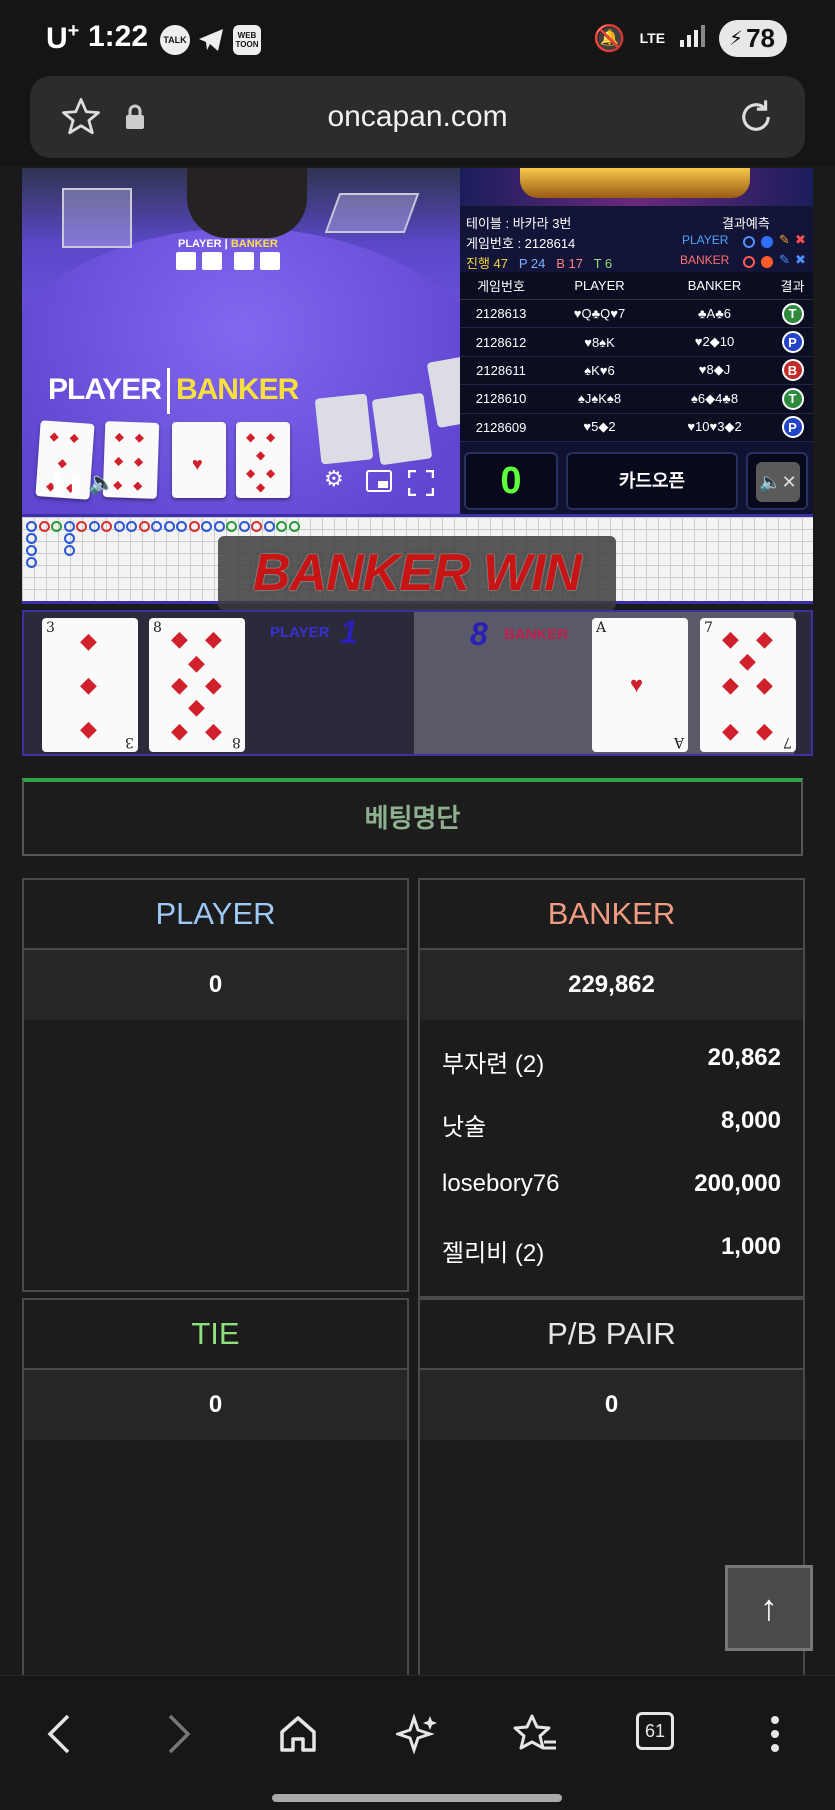 The image size is (835, 1810). Describe the element at coordinates (599, 399) in the screenshot. I see `history-player-cards: ♠J♠K♠8` at that location.